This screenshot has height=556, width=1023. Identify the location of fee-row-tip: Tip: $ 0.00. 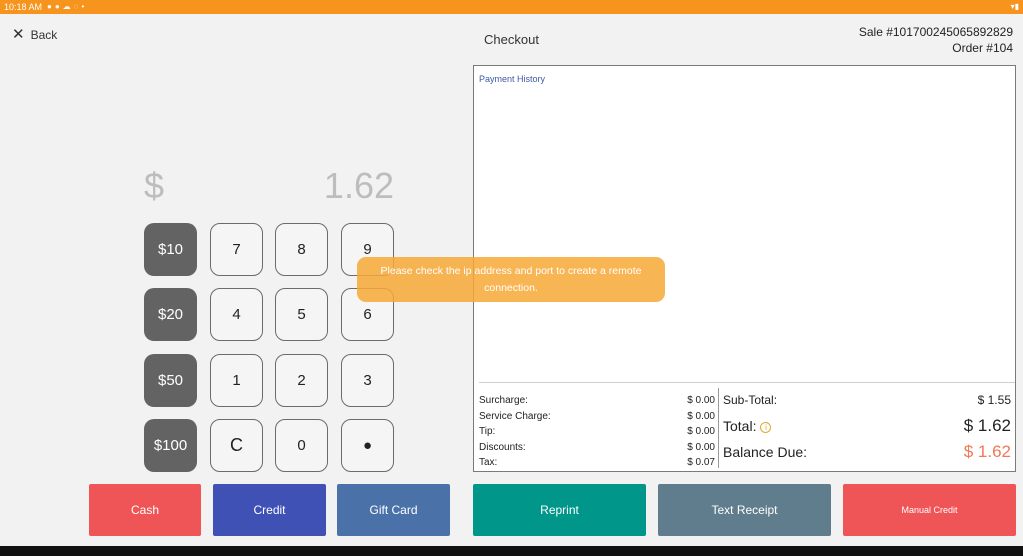
(597, 431).